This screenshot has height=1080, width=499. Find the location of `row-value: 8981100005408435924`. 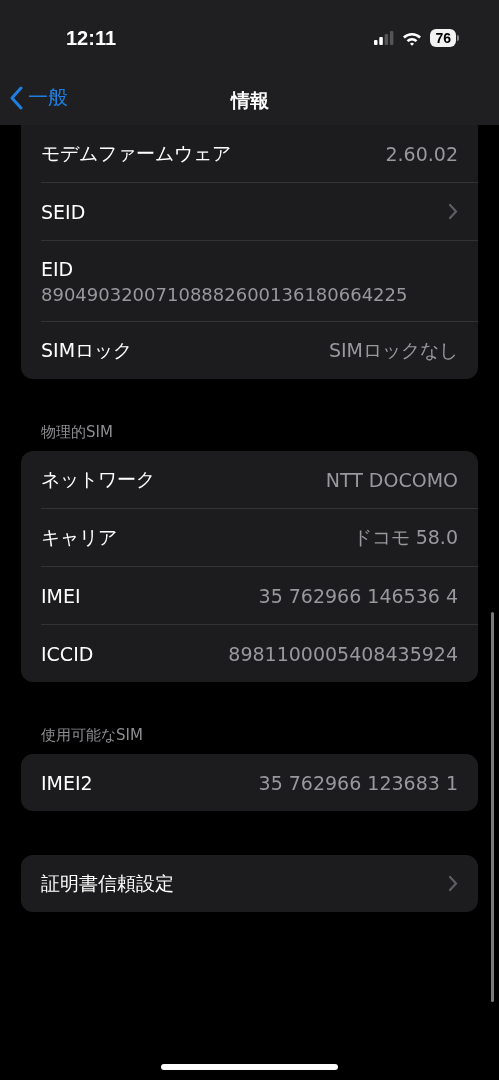

row-value: 8981100005408435924 is located at coordinates (343, 653).